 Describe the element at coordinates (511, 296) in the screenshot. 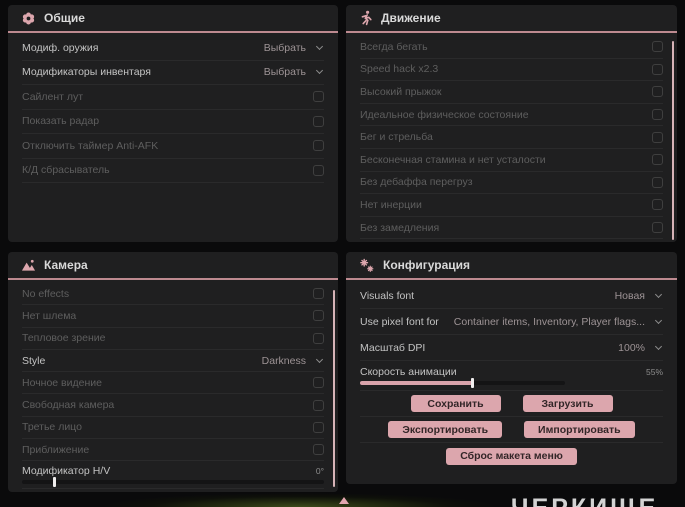

I see `option-row: Visuals font Новая` at that location.